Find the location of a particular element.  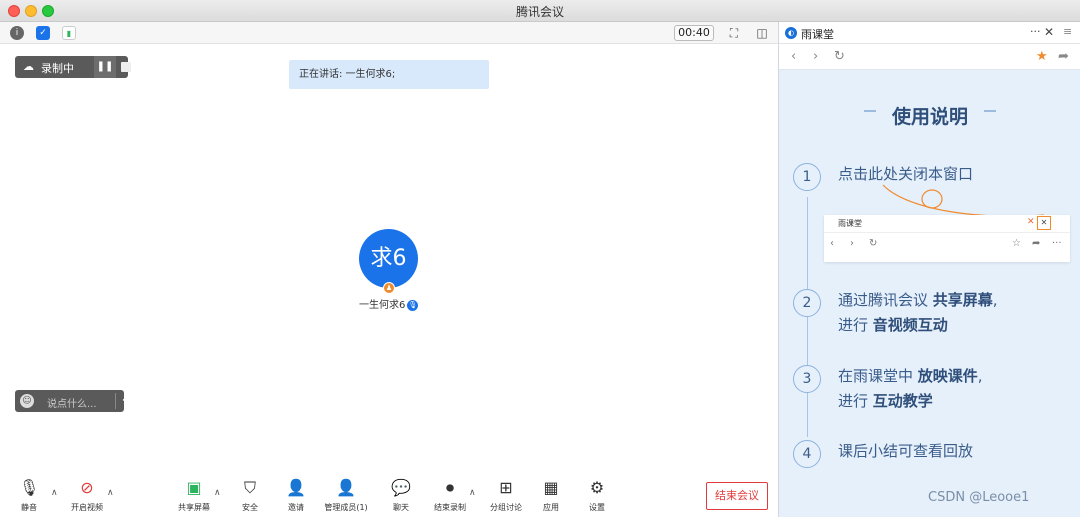

security-button: ⛉ 安全 is located at coordinates (250, 495).